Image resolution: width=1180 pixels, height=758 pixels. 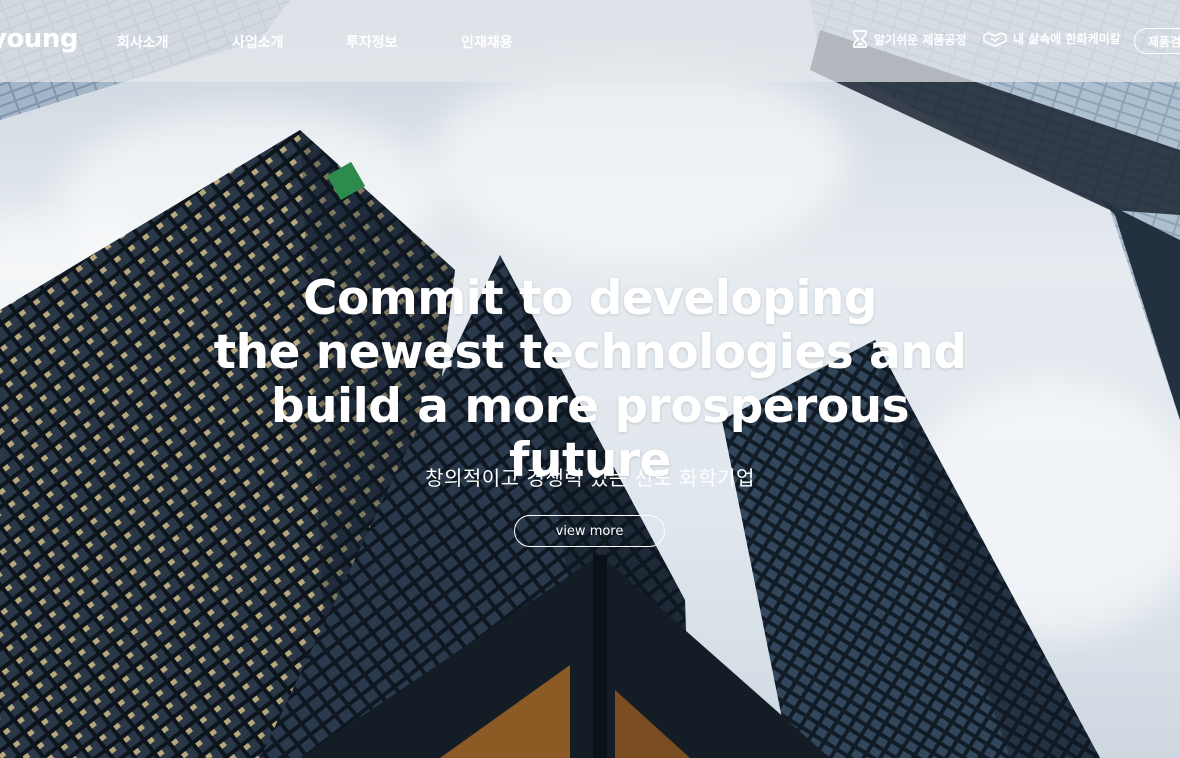 I want to click on brand-logo: young, so click(x=39, y=39).